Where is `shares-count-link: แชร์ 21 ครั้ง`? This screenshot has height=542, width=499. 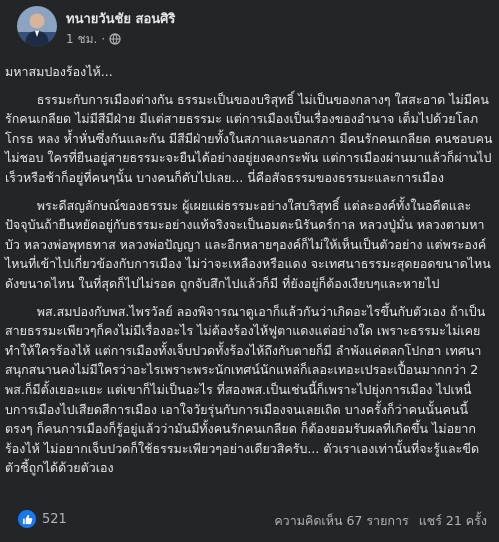
shares-count-link: แชร์ 21 ครั้ง is located at coordinates (453, 521).